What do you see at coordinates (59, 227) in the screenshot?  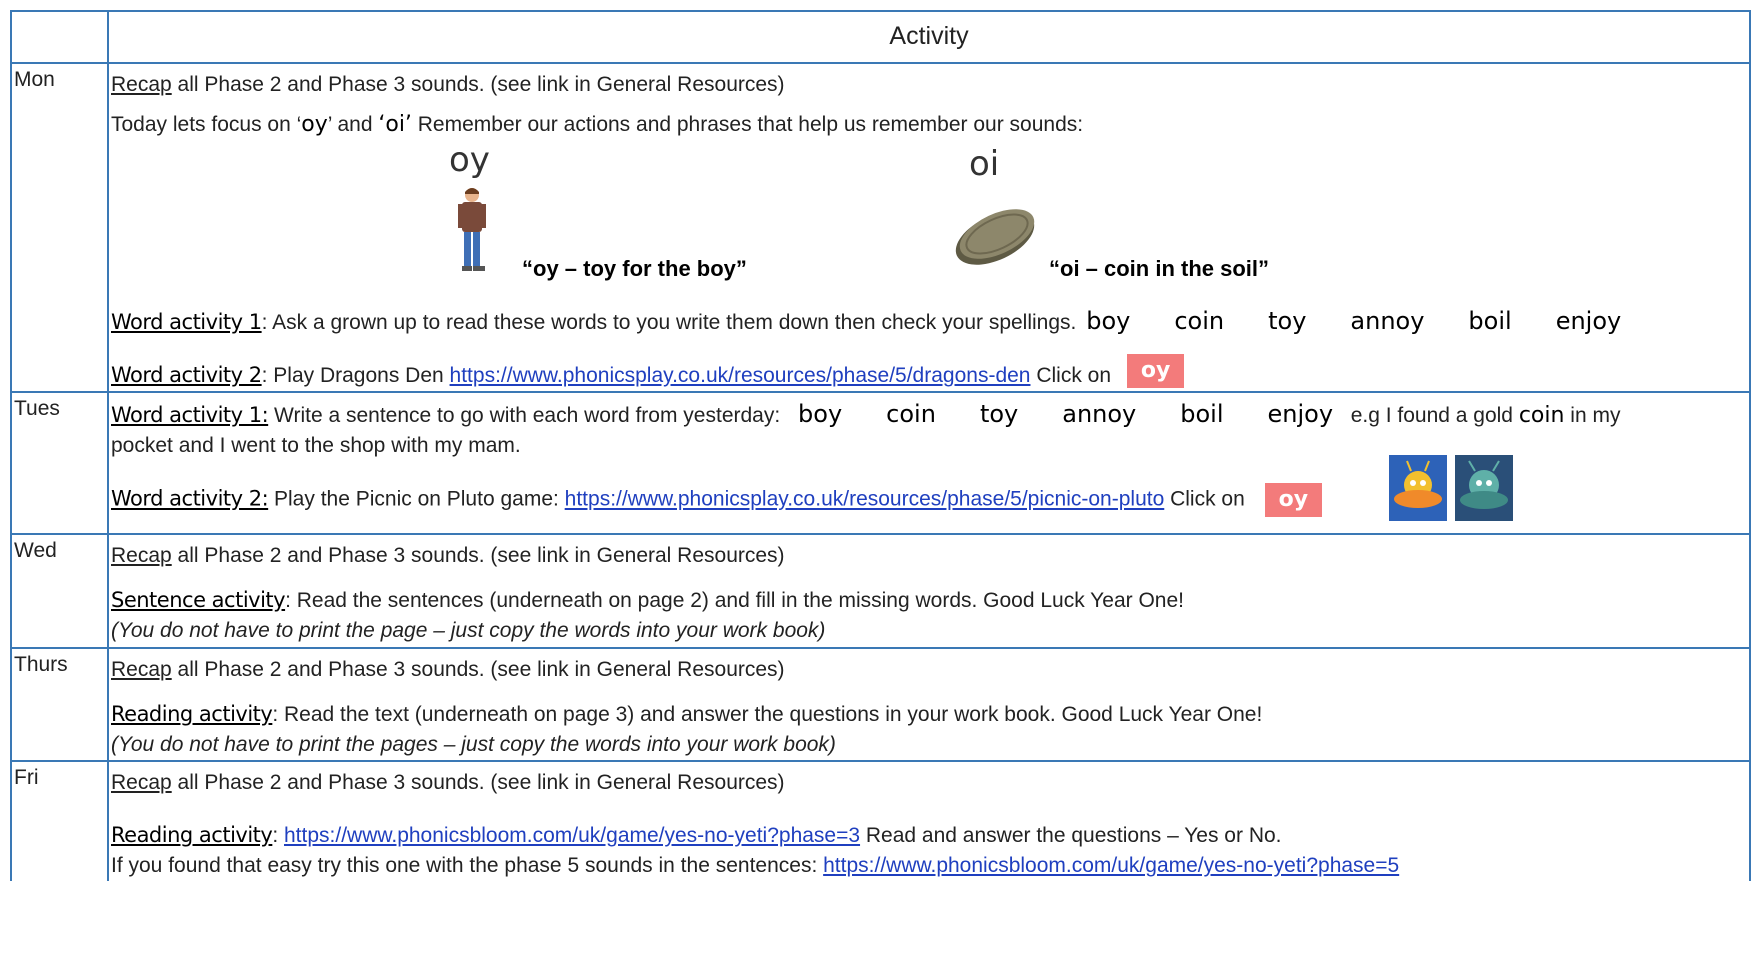 I see `day-cell-mon: Mon` at bounding box center [59, 227].